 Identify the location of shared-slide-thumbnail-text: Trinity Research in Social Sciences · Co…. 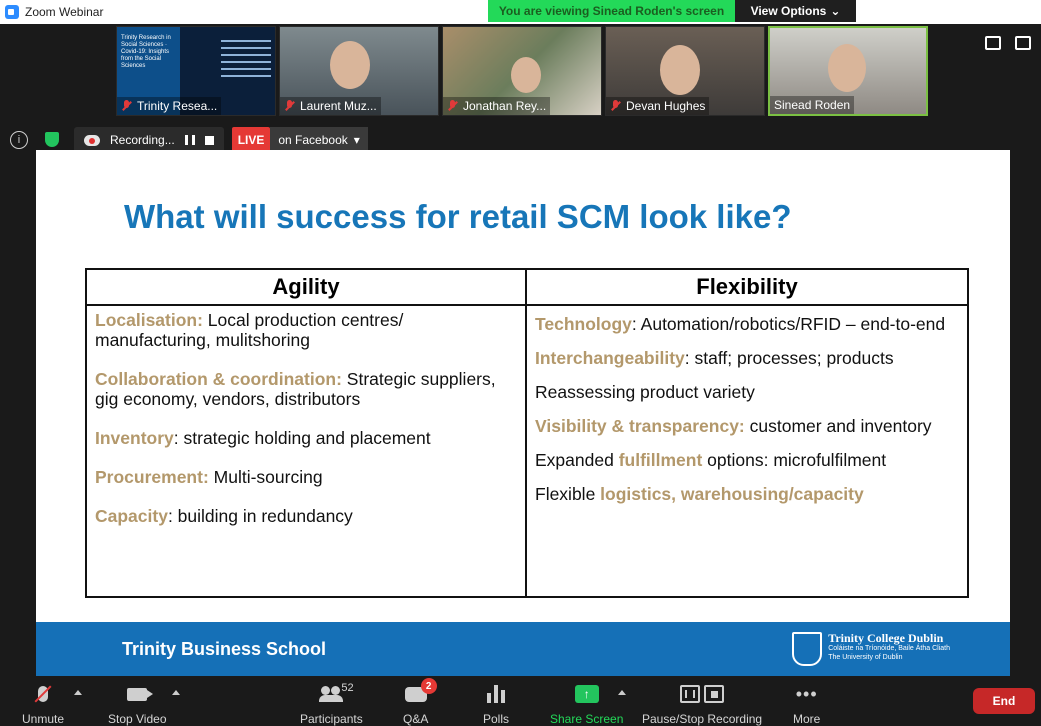
(146, 52).